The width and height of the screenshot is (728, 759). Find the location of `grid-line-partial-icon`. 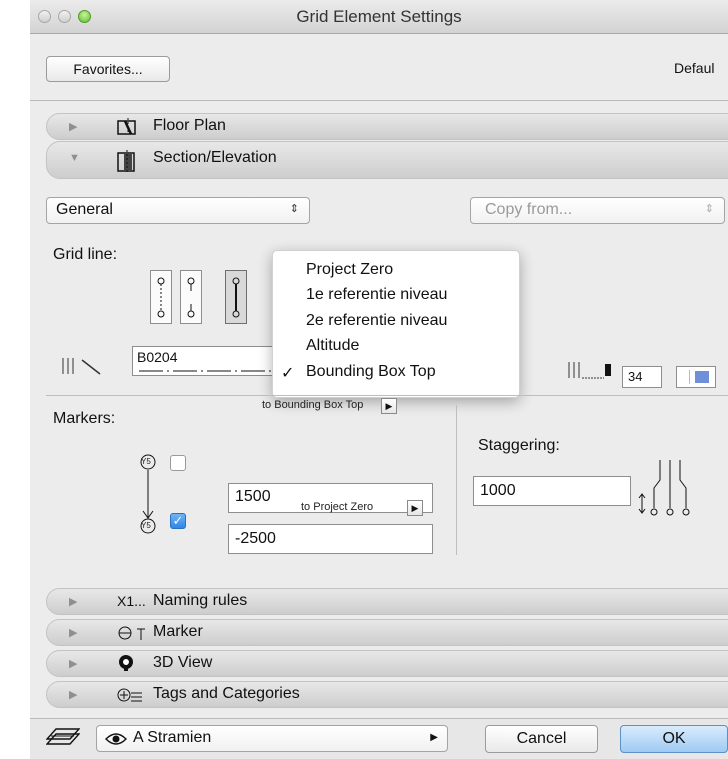

grid-line-partial-icon is located at coordinates (191, 297).